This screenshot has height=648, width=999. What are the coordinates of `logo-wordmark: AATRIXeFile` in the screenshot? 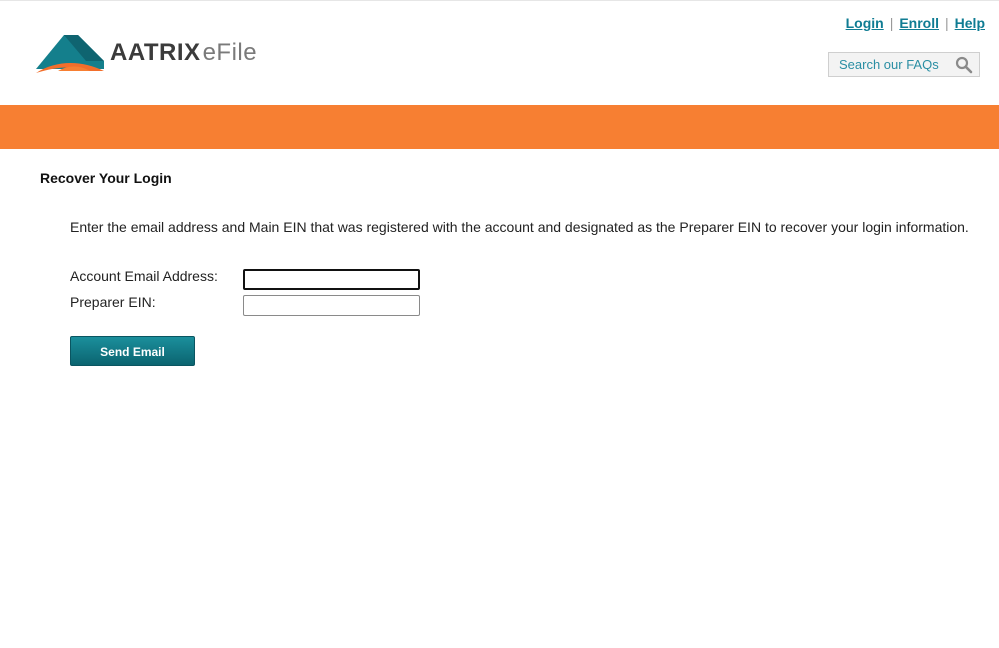 It's located at (183, 53).